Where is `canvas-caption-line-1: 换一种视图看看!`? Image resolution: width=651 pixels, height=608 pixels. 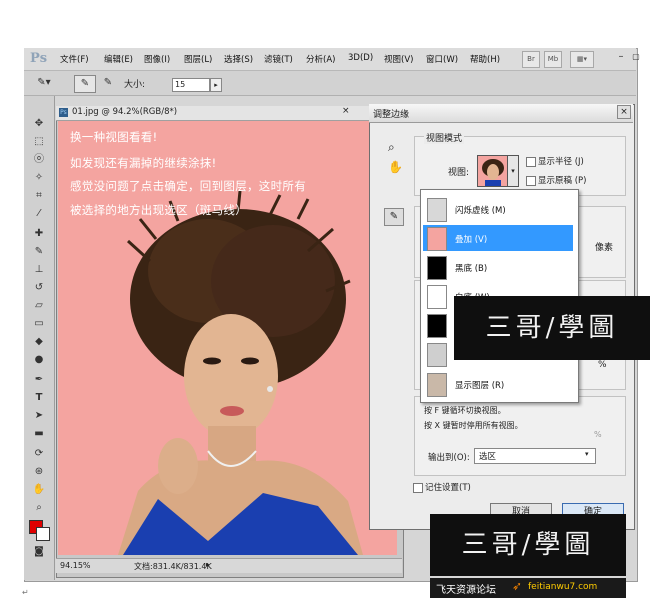
canvas-caption-line-1: 换一种视图看看! is located at coordinates (114, 137).